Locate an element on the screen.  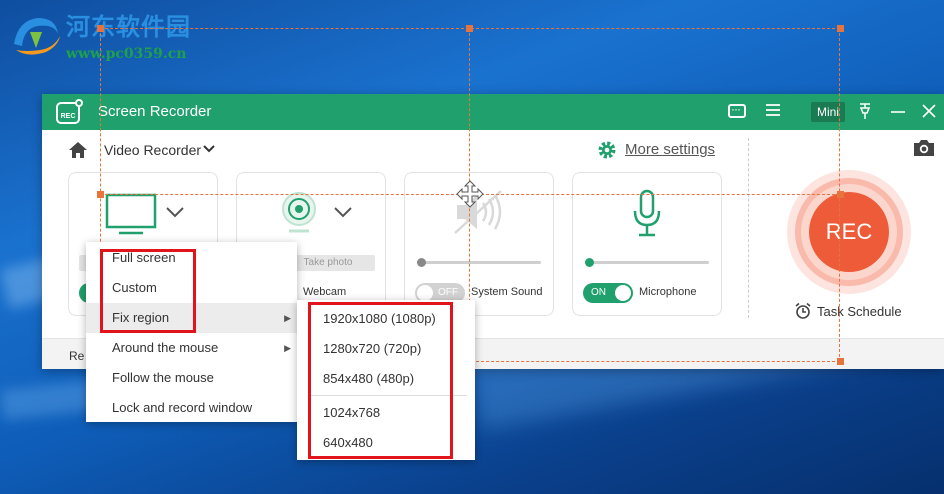
submenu-item-854x480: 854x480 (480p) is located at coordinates (386, 379).